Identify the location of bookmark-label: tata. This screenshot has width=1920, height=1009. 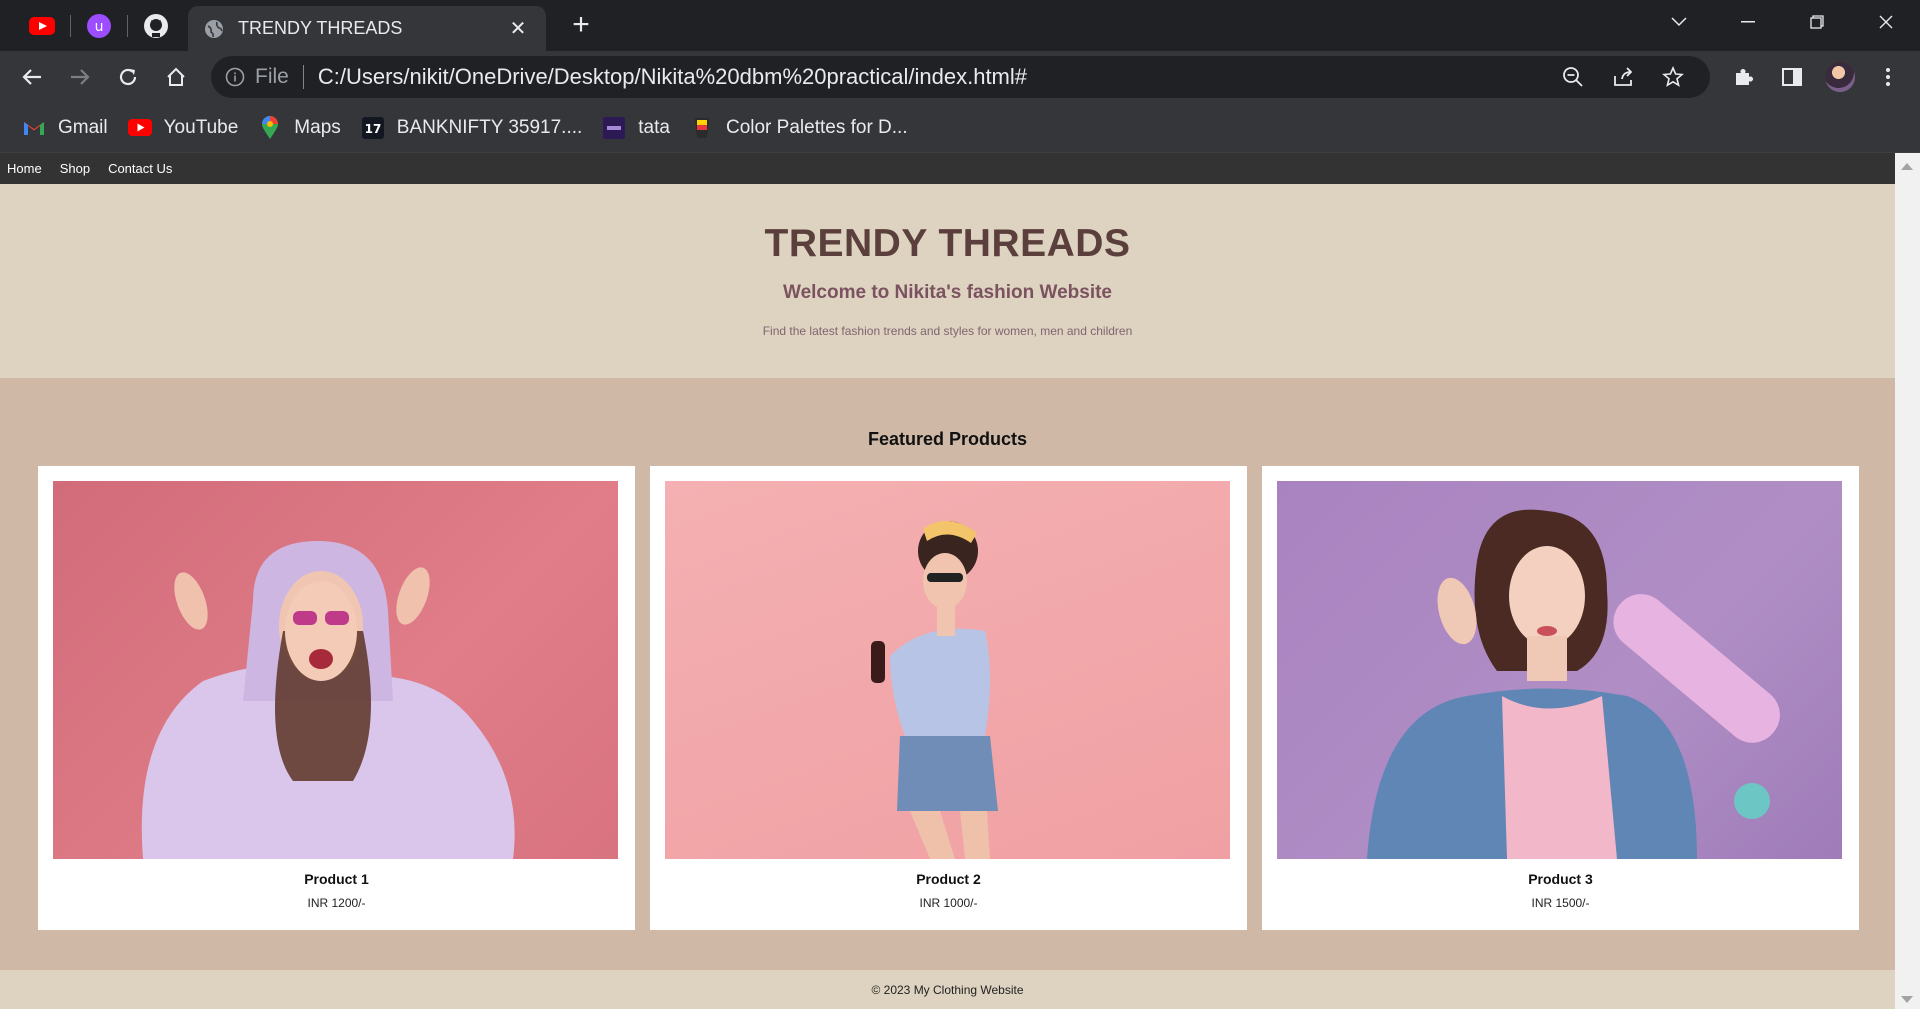
(654, 127).